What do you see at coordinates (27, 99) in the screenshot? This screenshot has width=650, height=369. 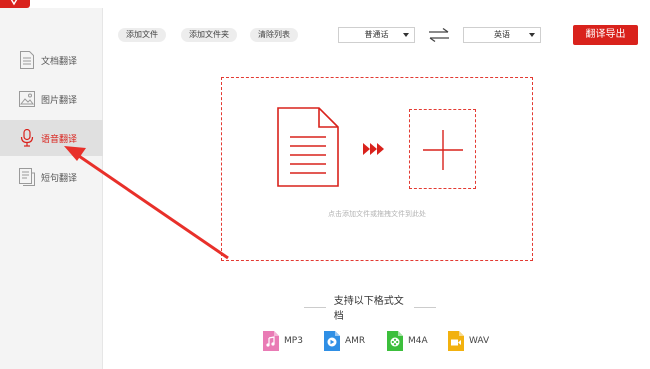 I see `image-icon` at bounding box center [27, 99].